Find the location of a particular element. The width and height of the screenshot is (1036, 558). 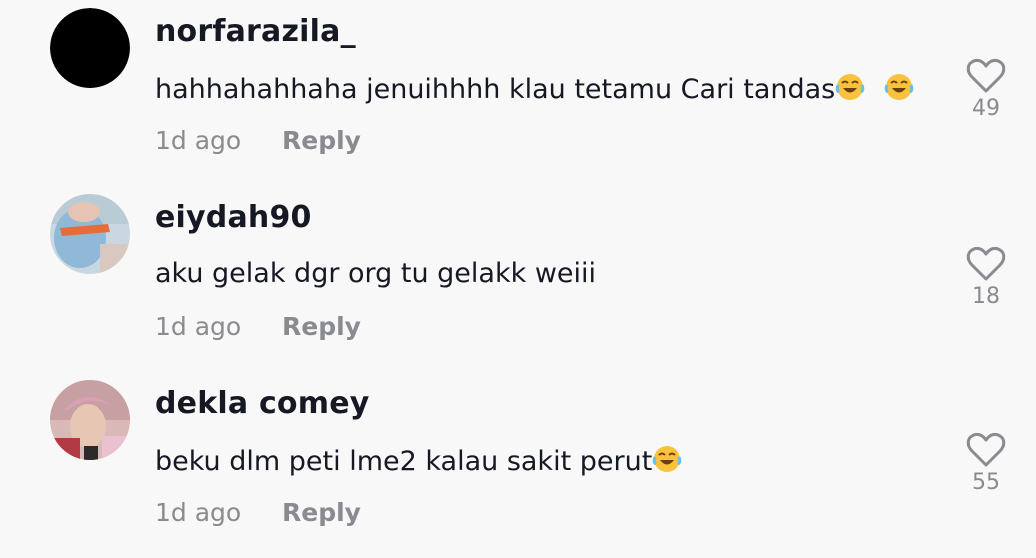

like-button: 49 is located at coordinates (986, 89).